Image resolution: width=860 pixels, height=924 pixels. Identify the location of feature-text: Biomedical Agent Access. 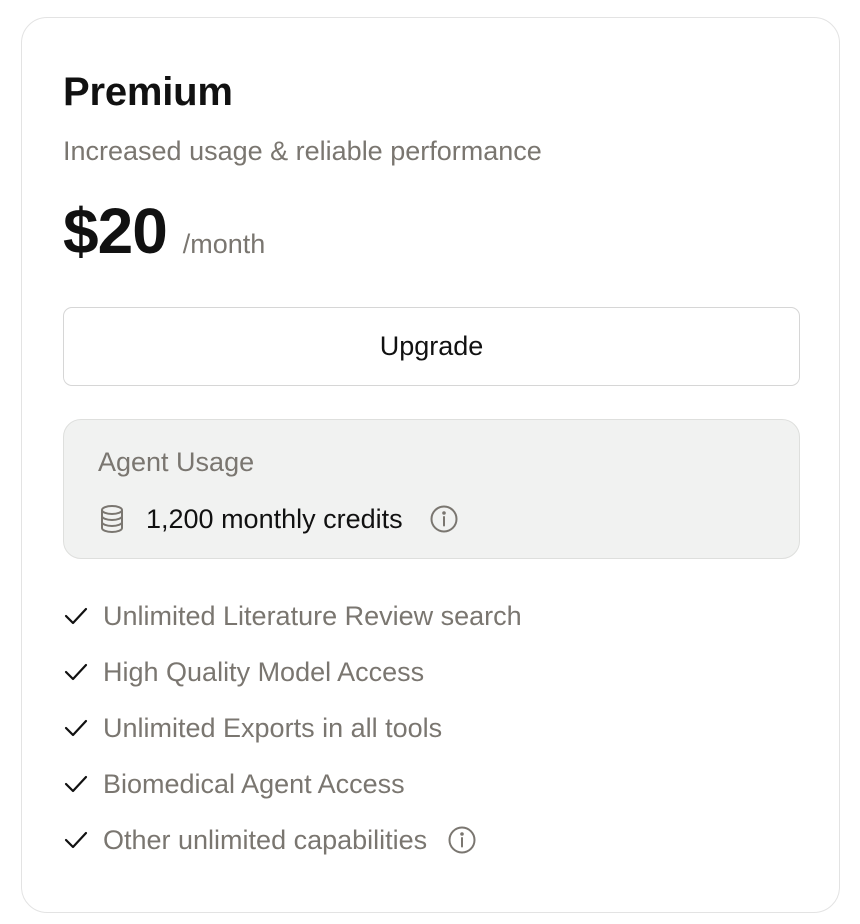
(254, 783).